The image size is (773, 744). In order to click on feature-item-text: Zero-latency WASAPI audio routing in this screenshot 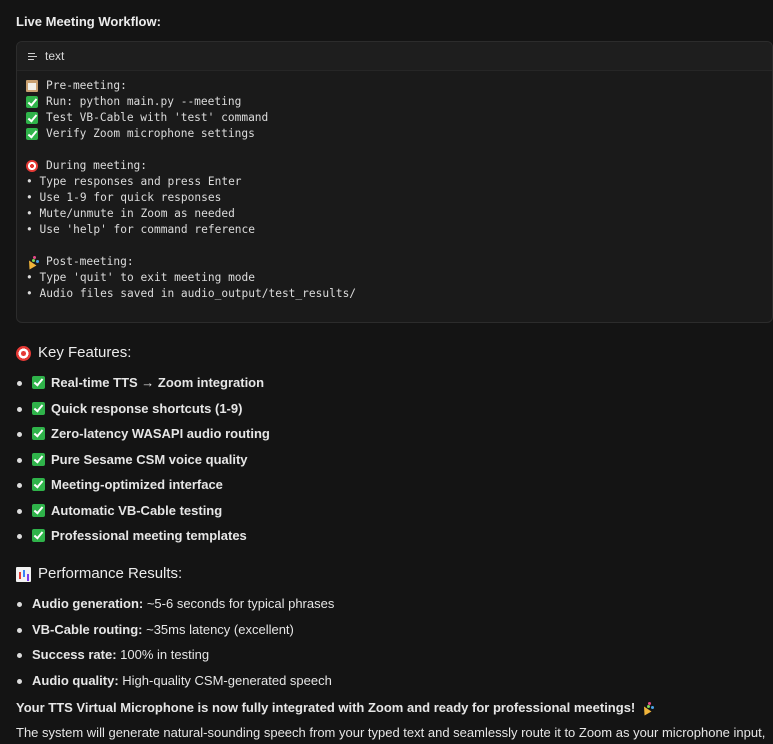, I will do `click(160, 434)`.